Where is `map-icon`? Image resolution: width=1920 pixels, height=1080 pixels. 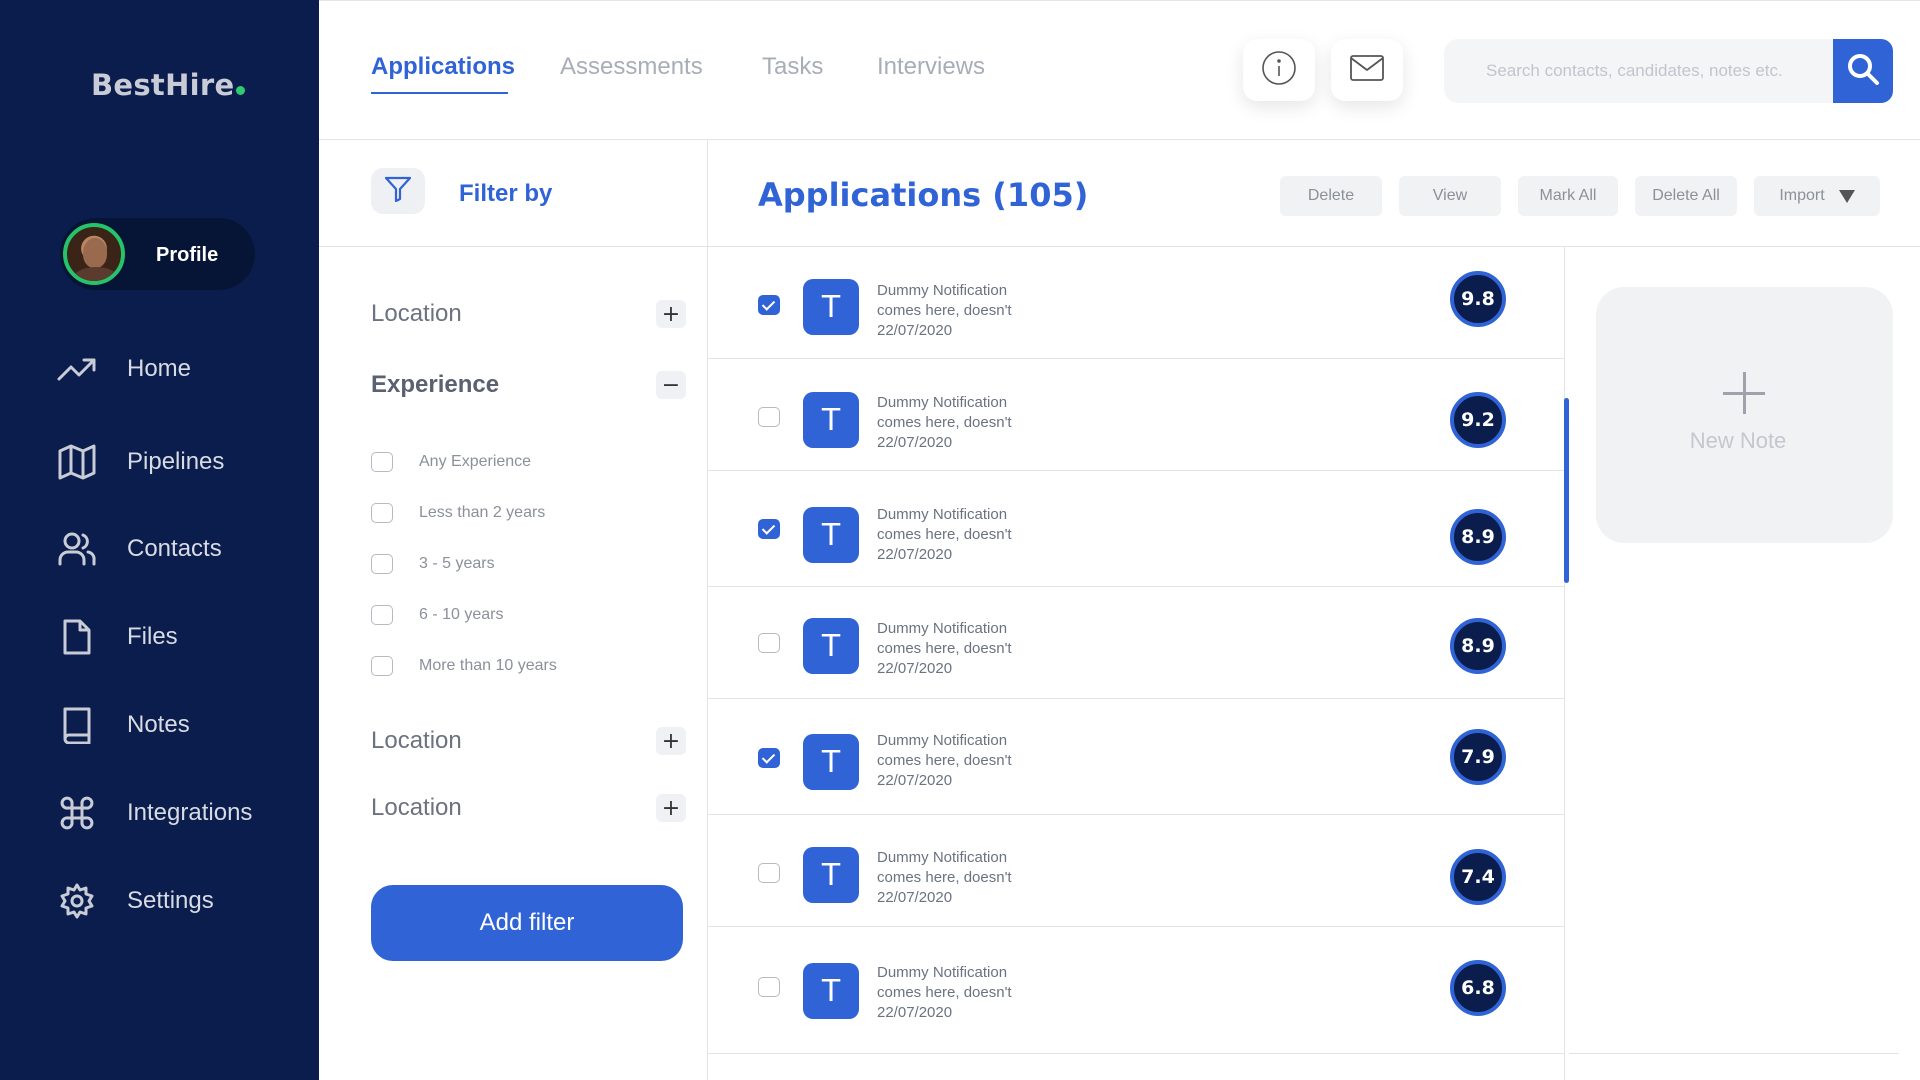
map-icon is located at coordinates (77, 462).